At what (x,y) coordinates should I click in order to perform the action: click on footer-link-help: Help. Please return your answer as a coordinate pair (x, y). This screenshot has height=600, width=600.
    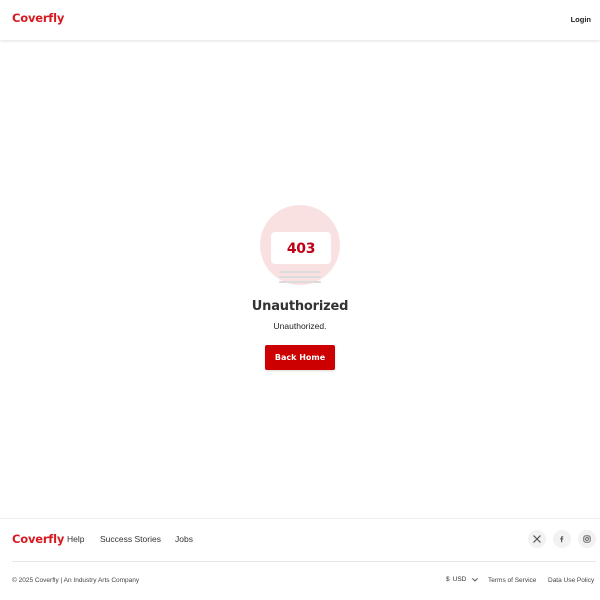
    Looking at the image, I should click on (75, 539).